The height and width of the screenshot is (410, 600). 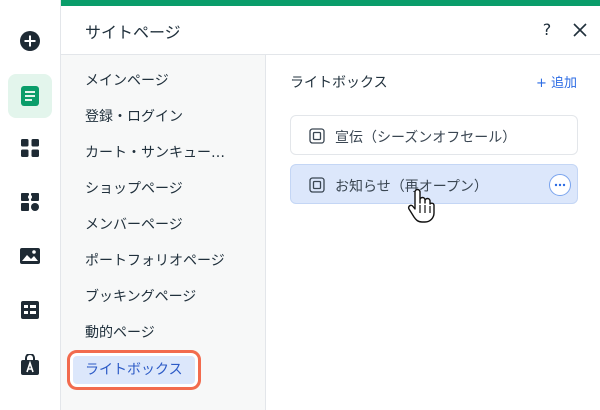 What do you see at coordinates (30, 310) in the screenshot?
I see `cms-icon` at bounding box center [30, 310].